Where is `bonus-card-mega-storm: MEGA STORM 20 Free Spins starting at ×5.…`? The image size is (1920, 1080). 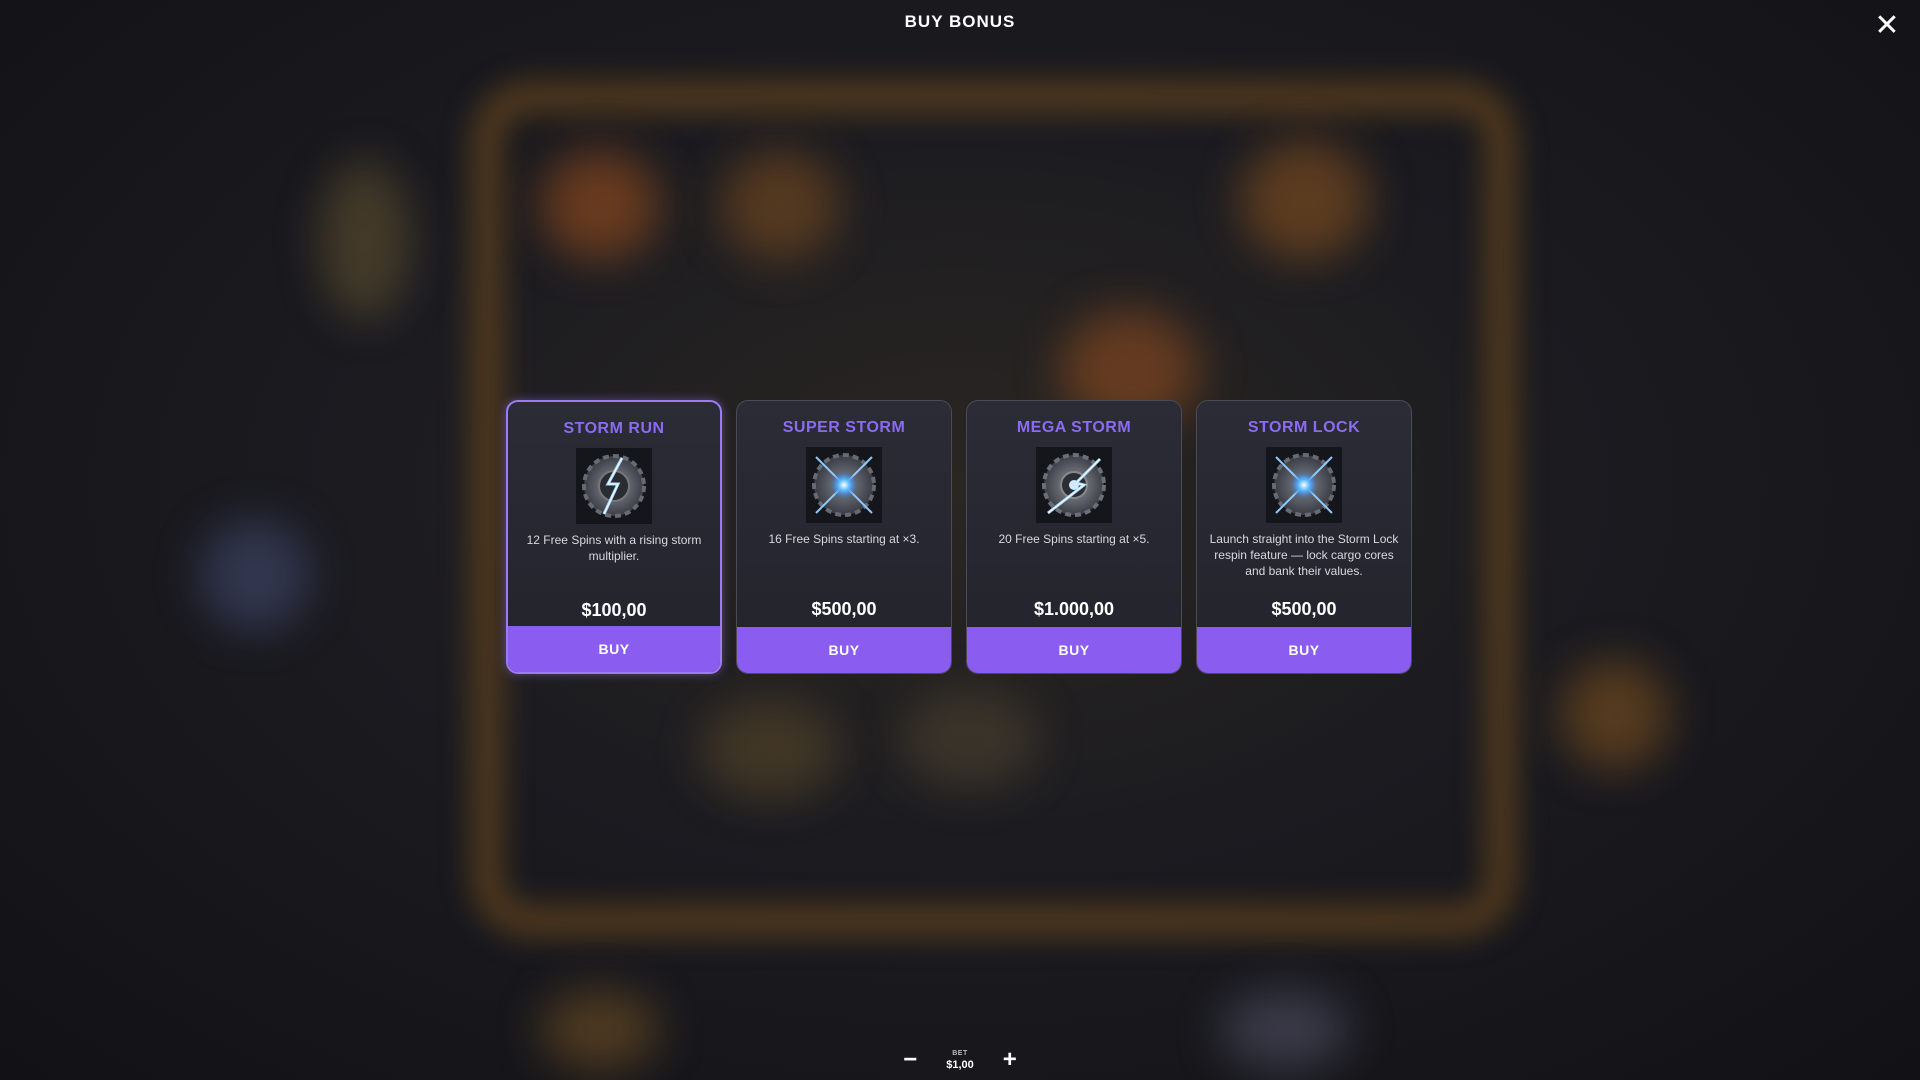 bonus-card-mega-storm: MEGA STORM 20 Free Spins starting at ×5.… is located at coordinates (1074, 537).